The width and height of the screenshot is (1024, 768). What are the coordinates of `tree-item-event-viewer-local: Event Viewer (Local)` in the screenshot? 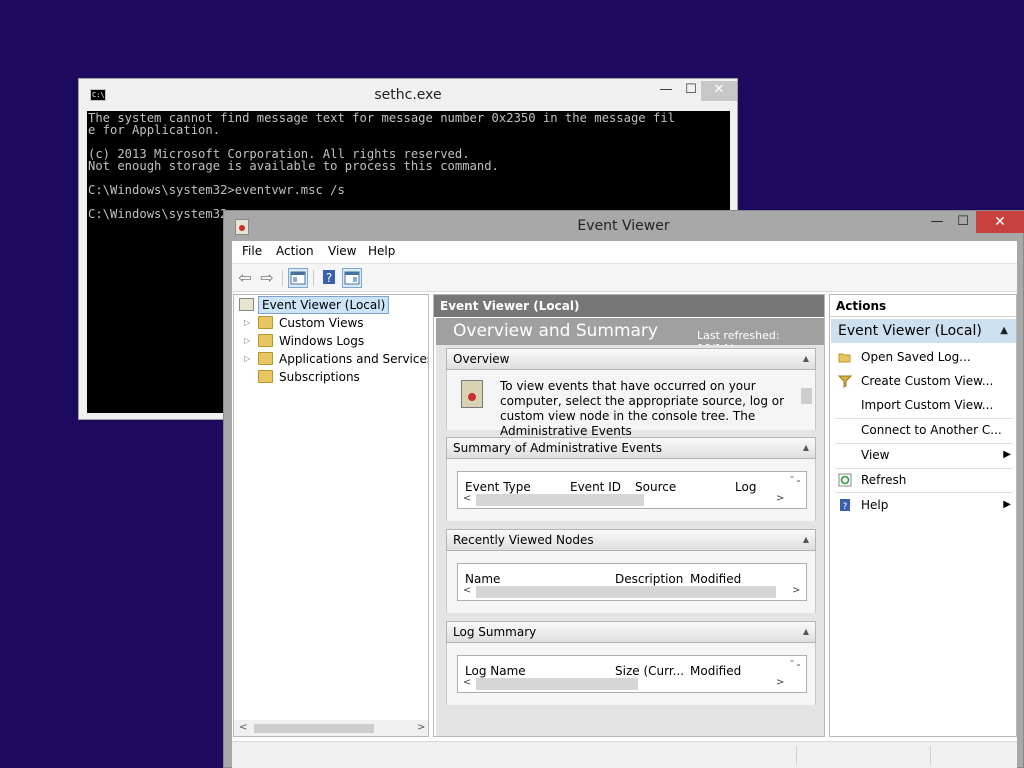 It's located at (331, 305).